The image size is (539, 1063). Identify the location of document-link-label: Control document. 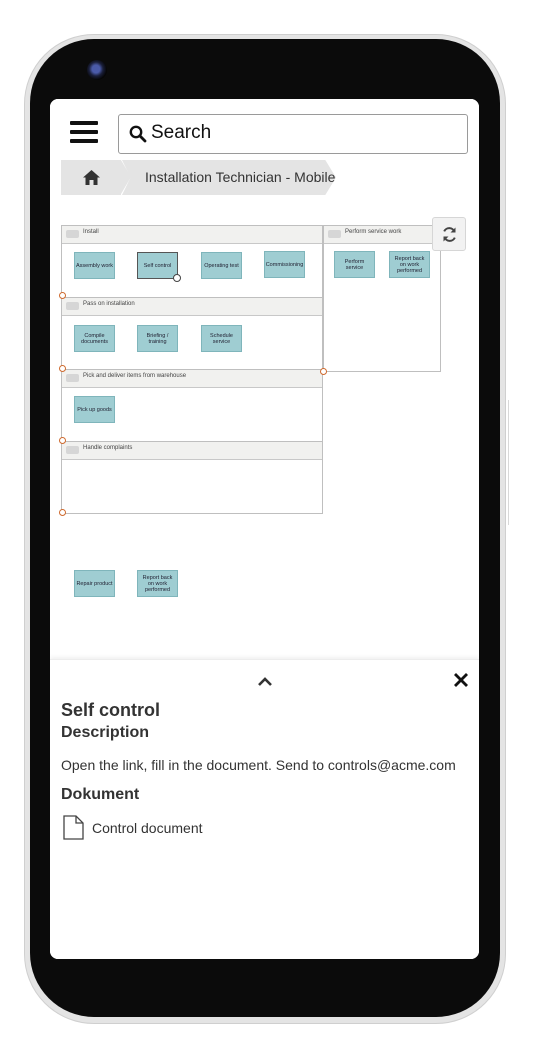
(147, 828).